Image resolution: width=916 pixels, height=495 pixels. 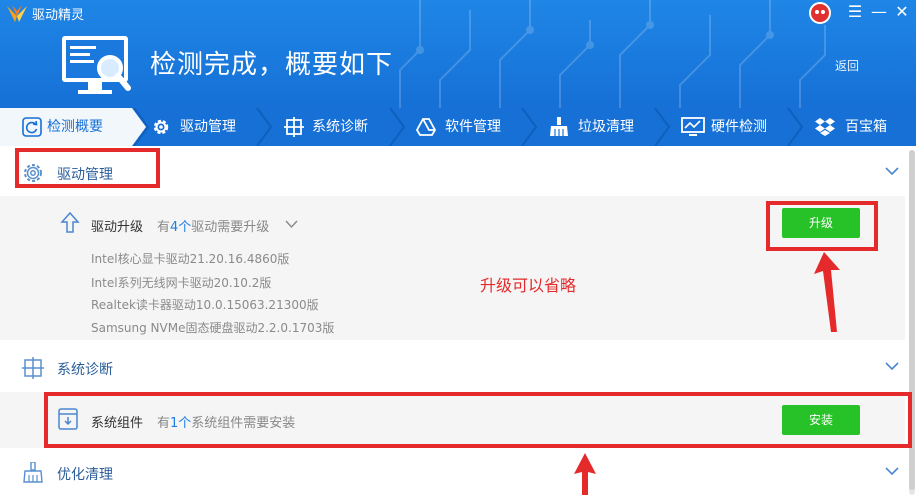 What do you see at coordinates (208, 127) in the screenshot?
I see `tab-label: 驱动管理` at bounding box center [208, 127].